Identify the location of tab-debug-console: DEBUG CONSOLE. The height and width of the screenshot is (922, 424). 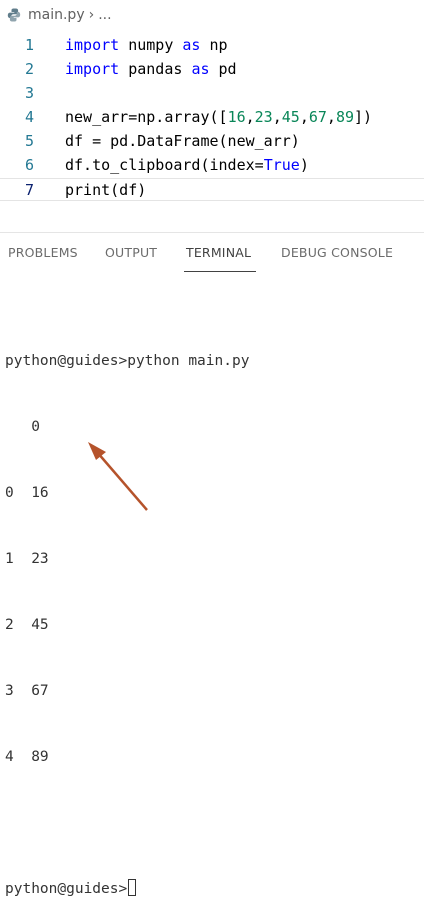
(337, 252).